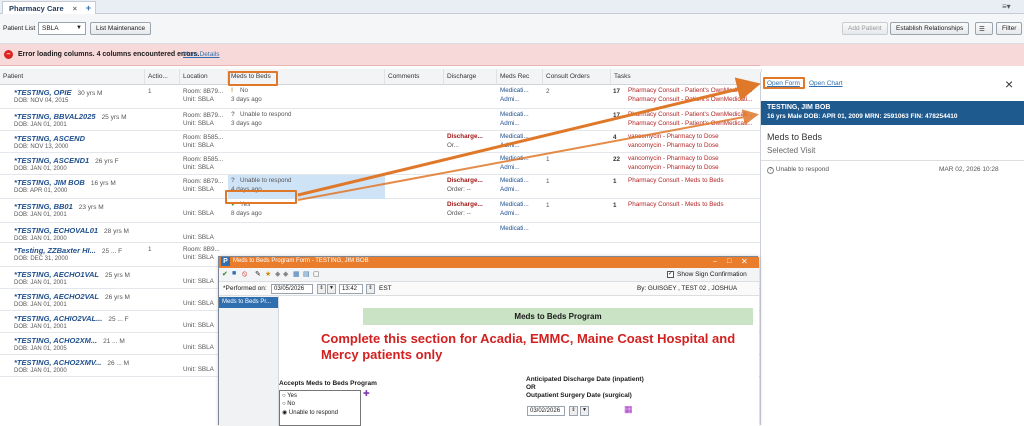 This screenshot has width=1024, height=426. Describe the element at coordinates (201, 54) in the screenshot. I see `more-details-link: More Details` at that location.